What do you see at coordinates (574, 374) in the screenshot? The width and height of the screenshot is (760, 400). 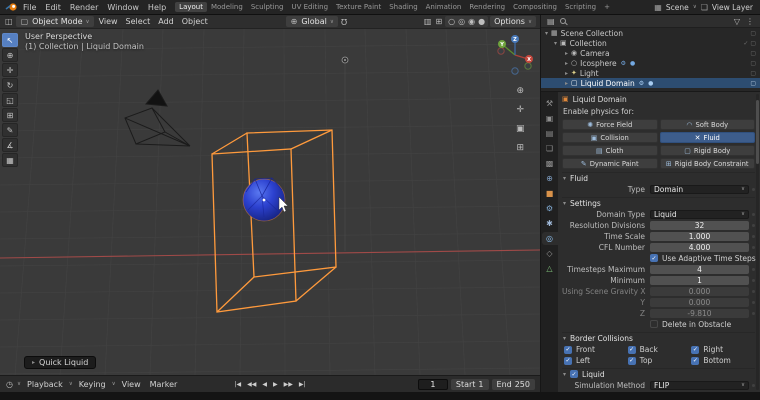 I see `liquid-enable-checkbox: ✓` at bounding box center [574, 374].